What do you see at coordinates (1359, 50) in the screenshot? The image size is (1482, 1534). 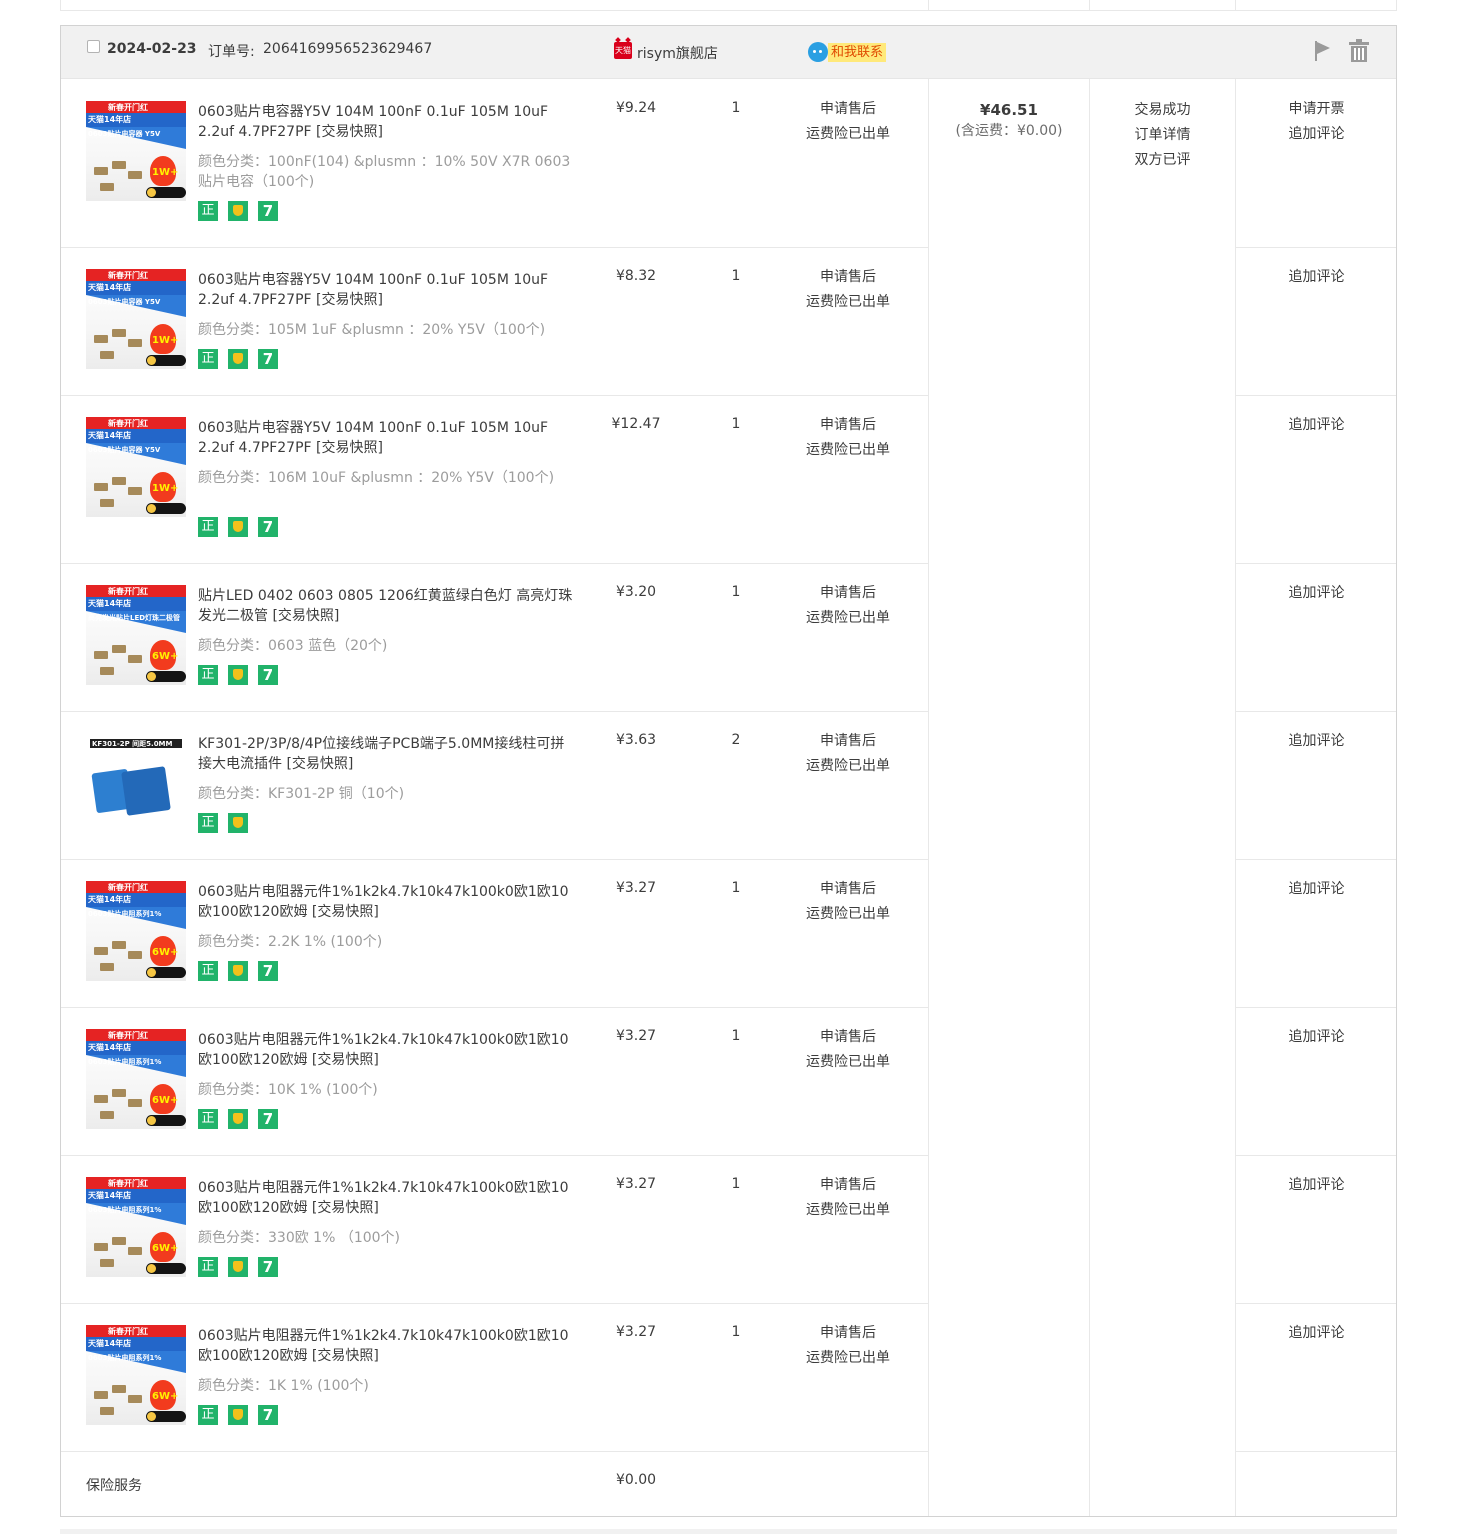 I see `trash-icon` at bounding box center [1359, 50].